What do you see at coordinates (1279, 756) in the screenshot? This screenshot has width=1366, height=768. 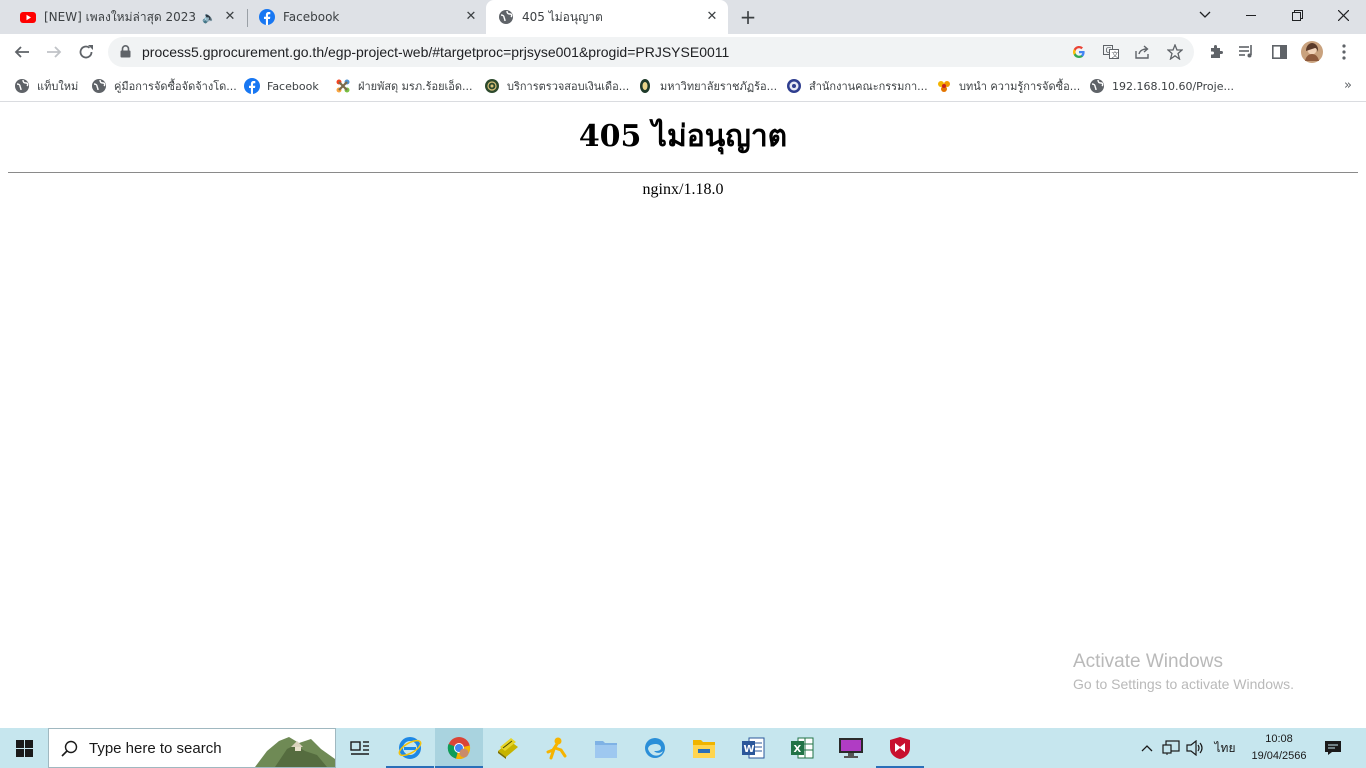 I see `clock-date: 19/04/2566` at bounding box center [1279, 756].